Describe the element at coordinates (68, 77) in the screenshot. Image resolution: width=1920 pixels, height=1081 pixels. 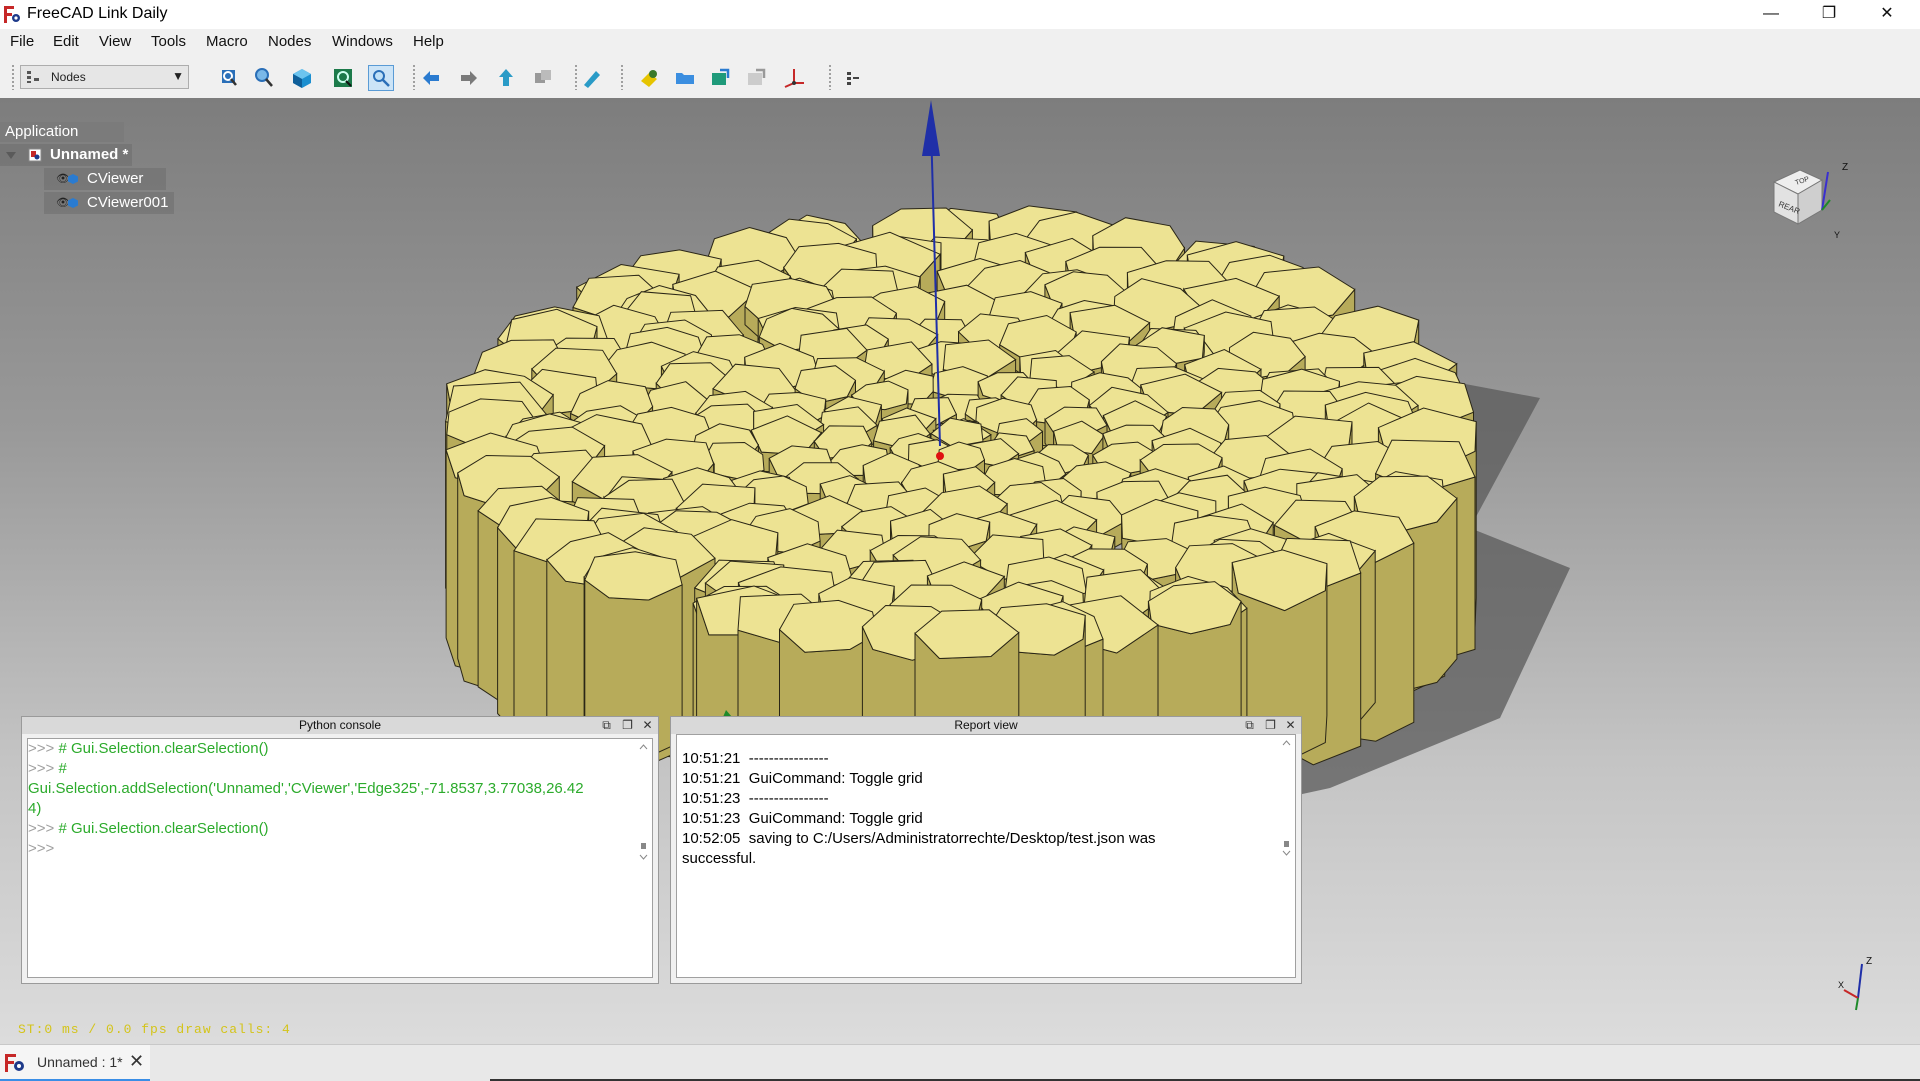
I see `workbench-label: Nodes` at that location.